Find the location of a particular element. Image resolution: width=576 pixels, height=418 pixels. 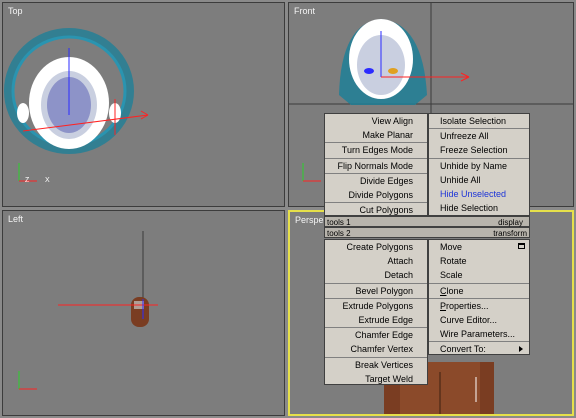

menu-item-isolate-selection: Isolate Selection is located at coordinates (479, 121).